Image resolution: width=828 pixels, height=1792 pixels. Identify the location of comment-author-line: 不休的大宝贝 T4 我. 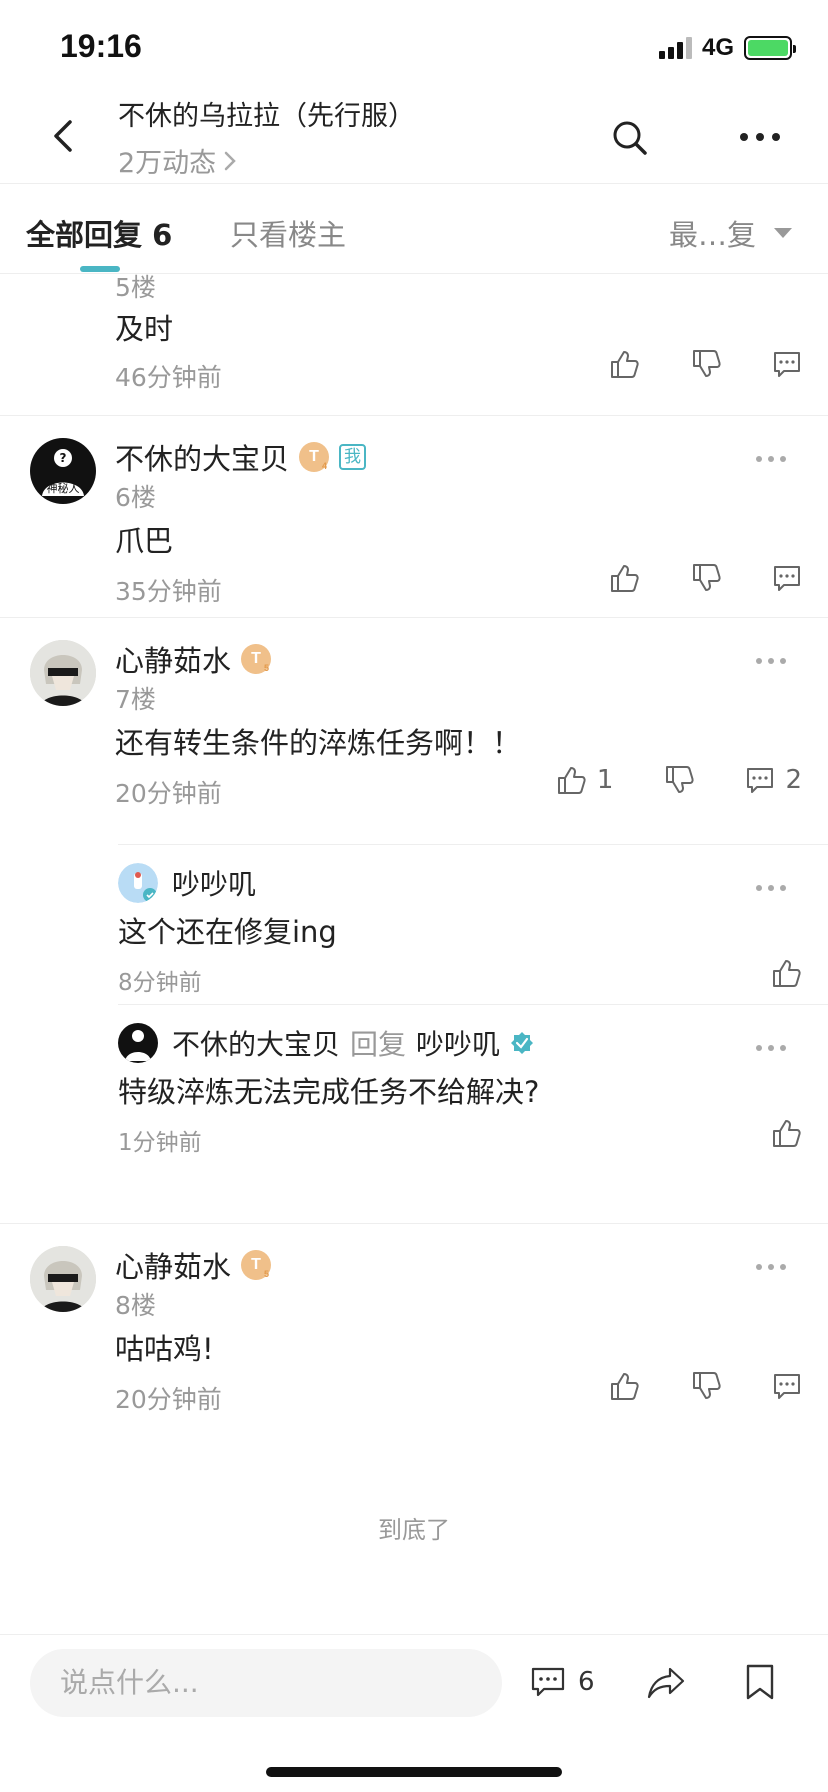
(241, 457).